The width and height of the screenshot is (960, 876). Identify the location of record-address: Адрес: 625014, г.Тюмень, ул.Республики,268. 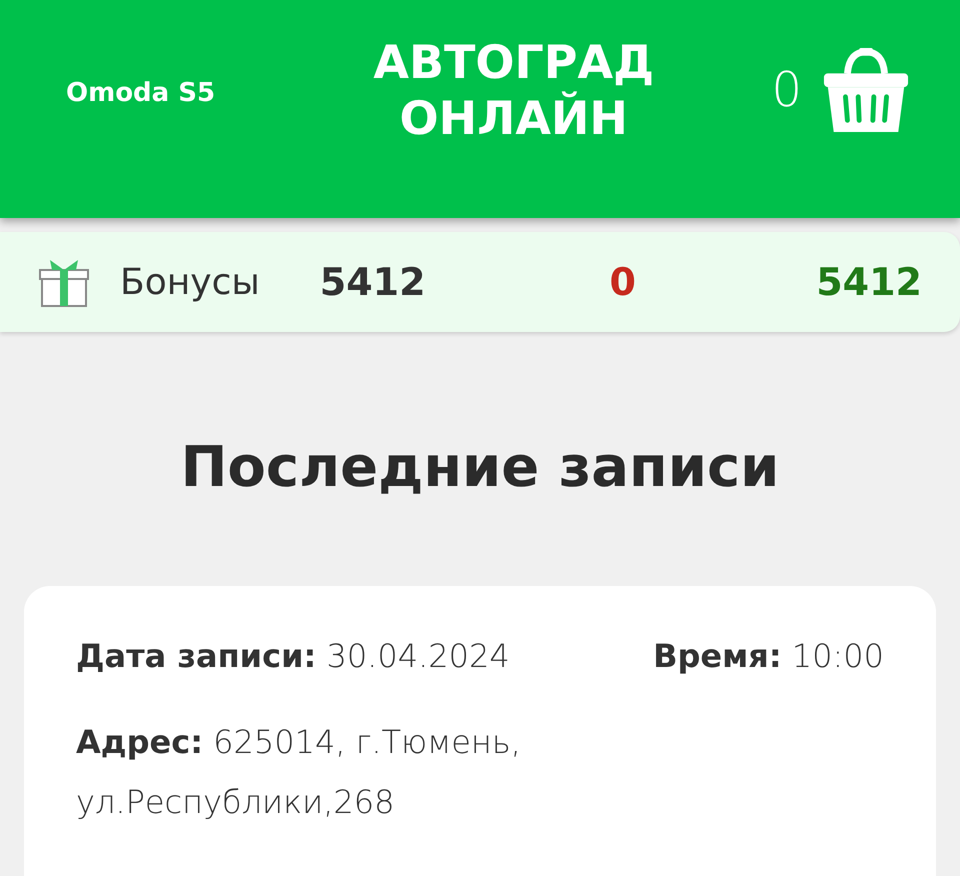
(299, 772).